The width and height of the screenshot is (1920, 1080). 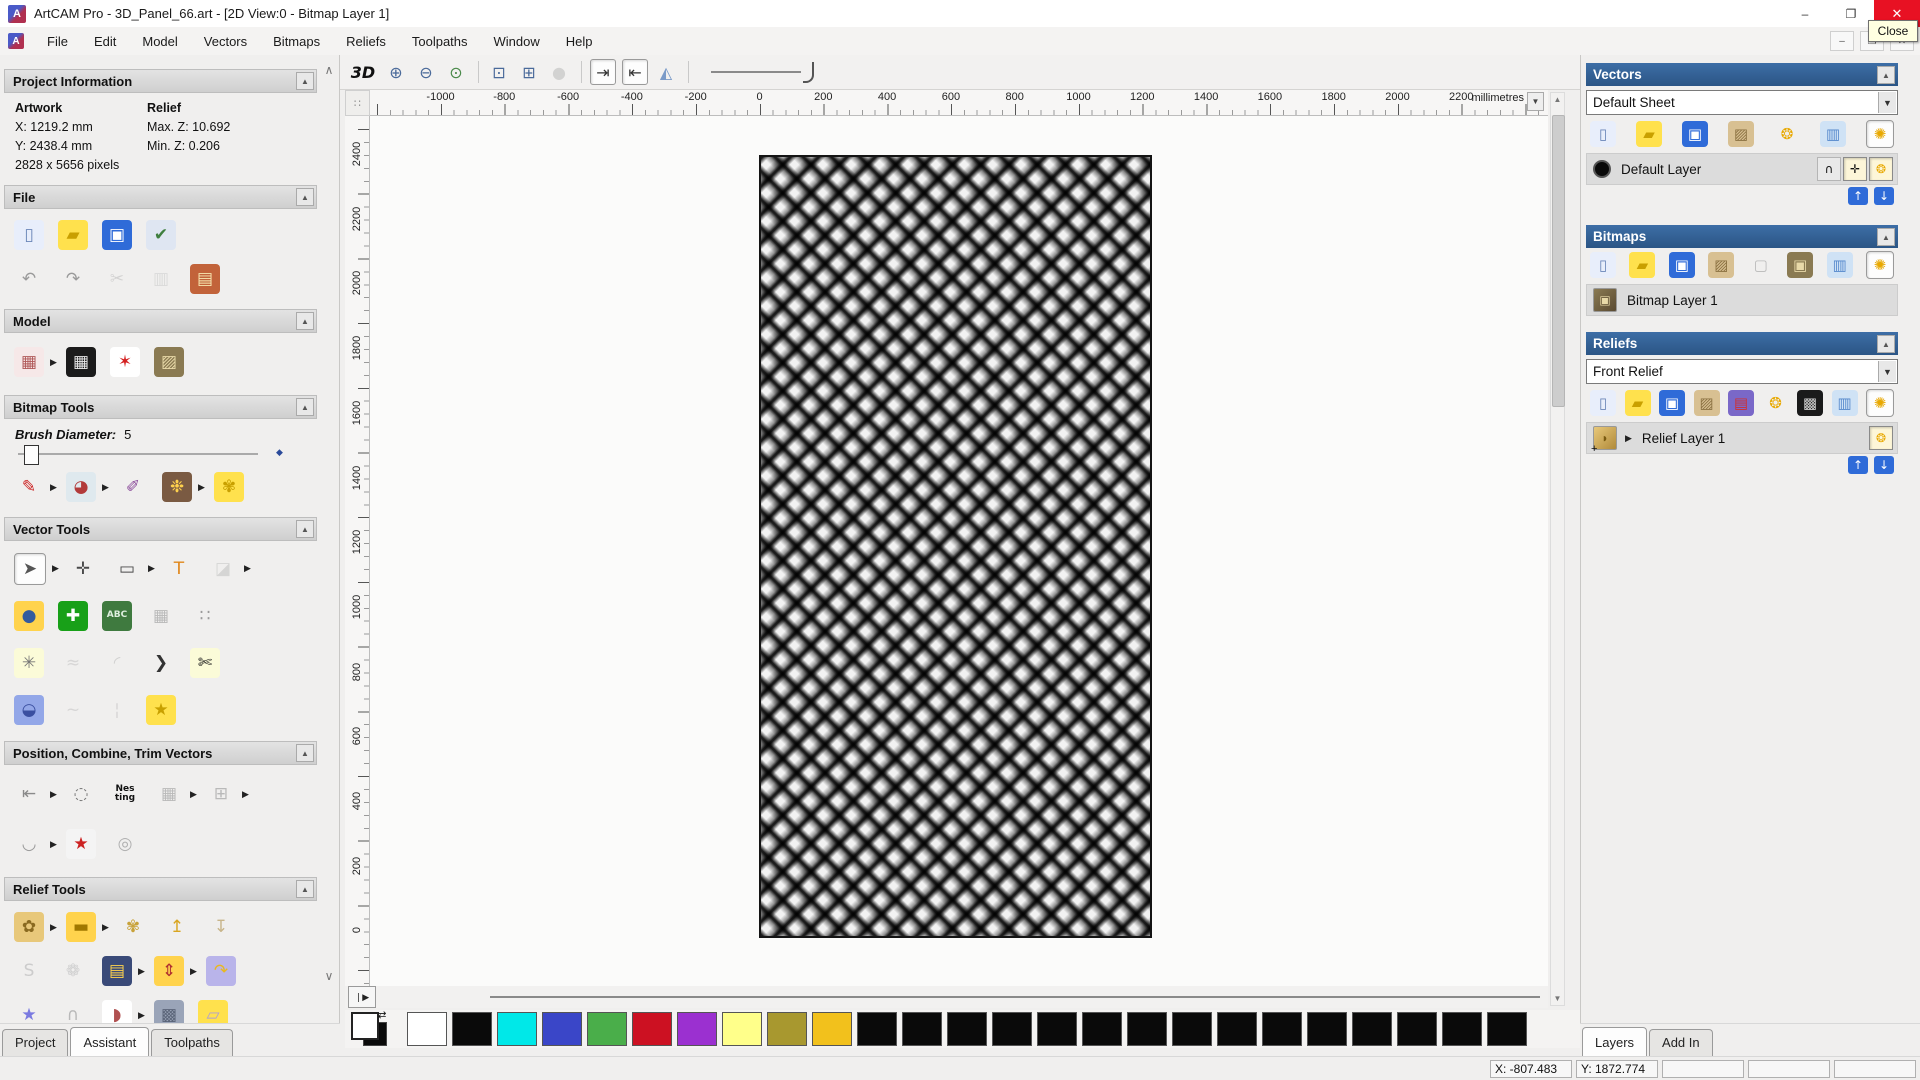 What do you see at coordinates (138, 454) in the screenshot?
I see `slider-track` at bounding box center [138, 454].